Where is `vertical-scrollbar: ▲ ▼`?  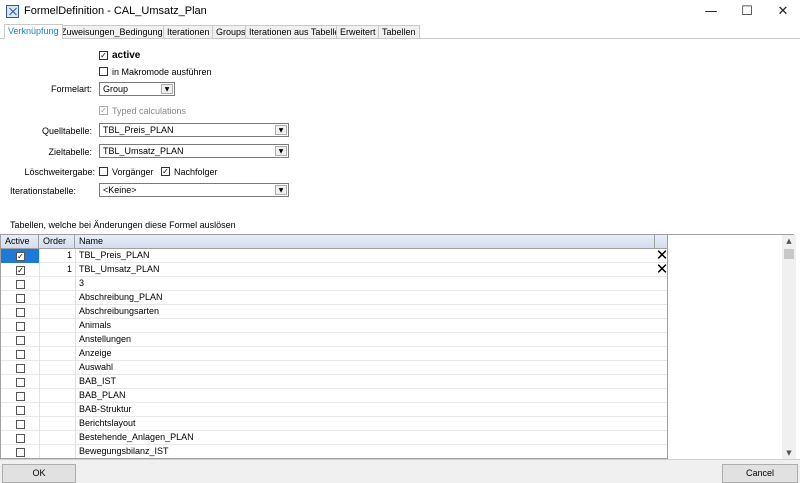 vertical-scrollbar: ▲ ▼ is located at coordinates (789, 347).